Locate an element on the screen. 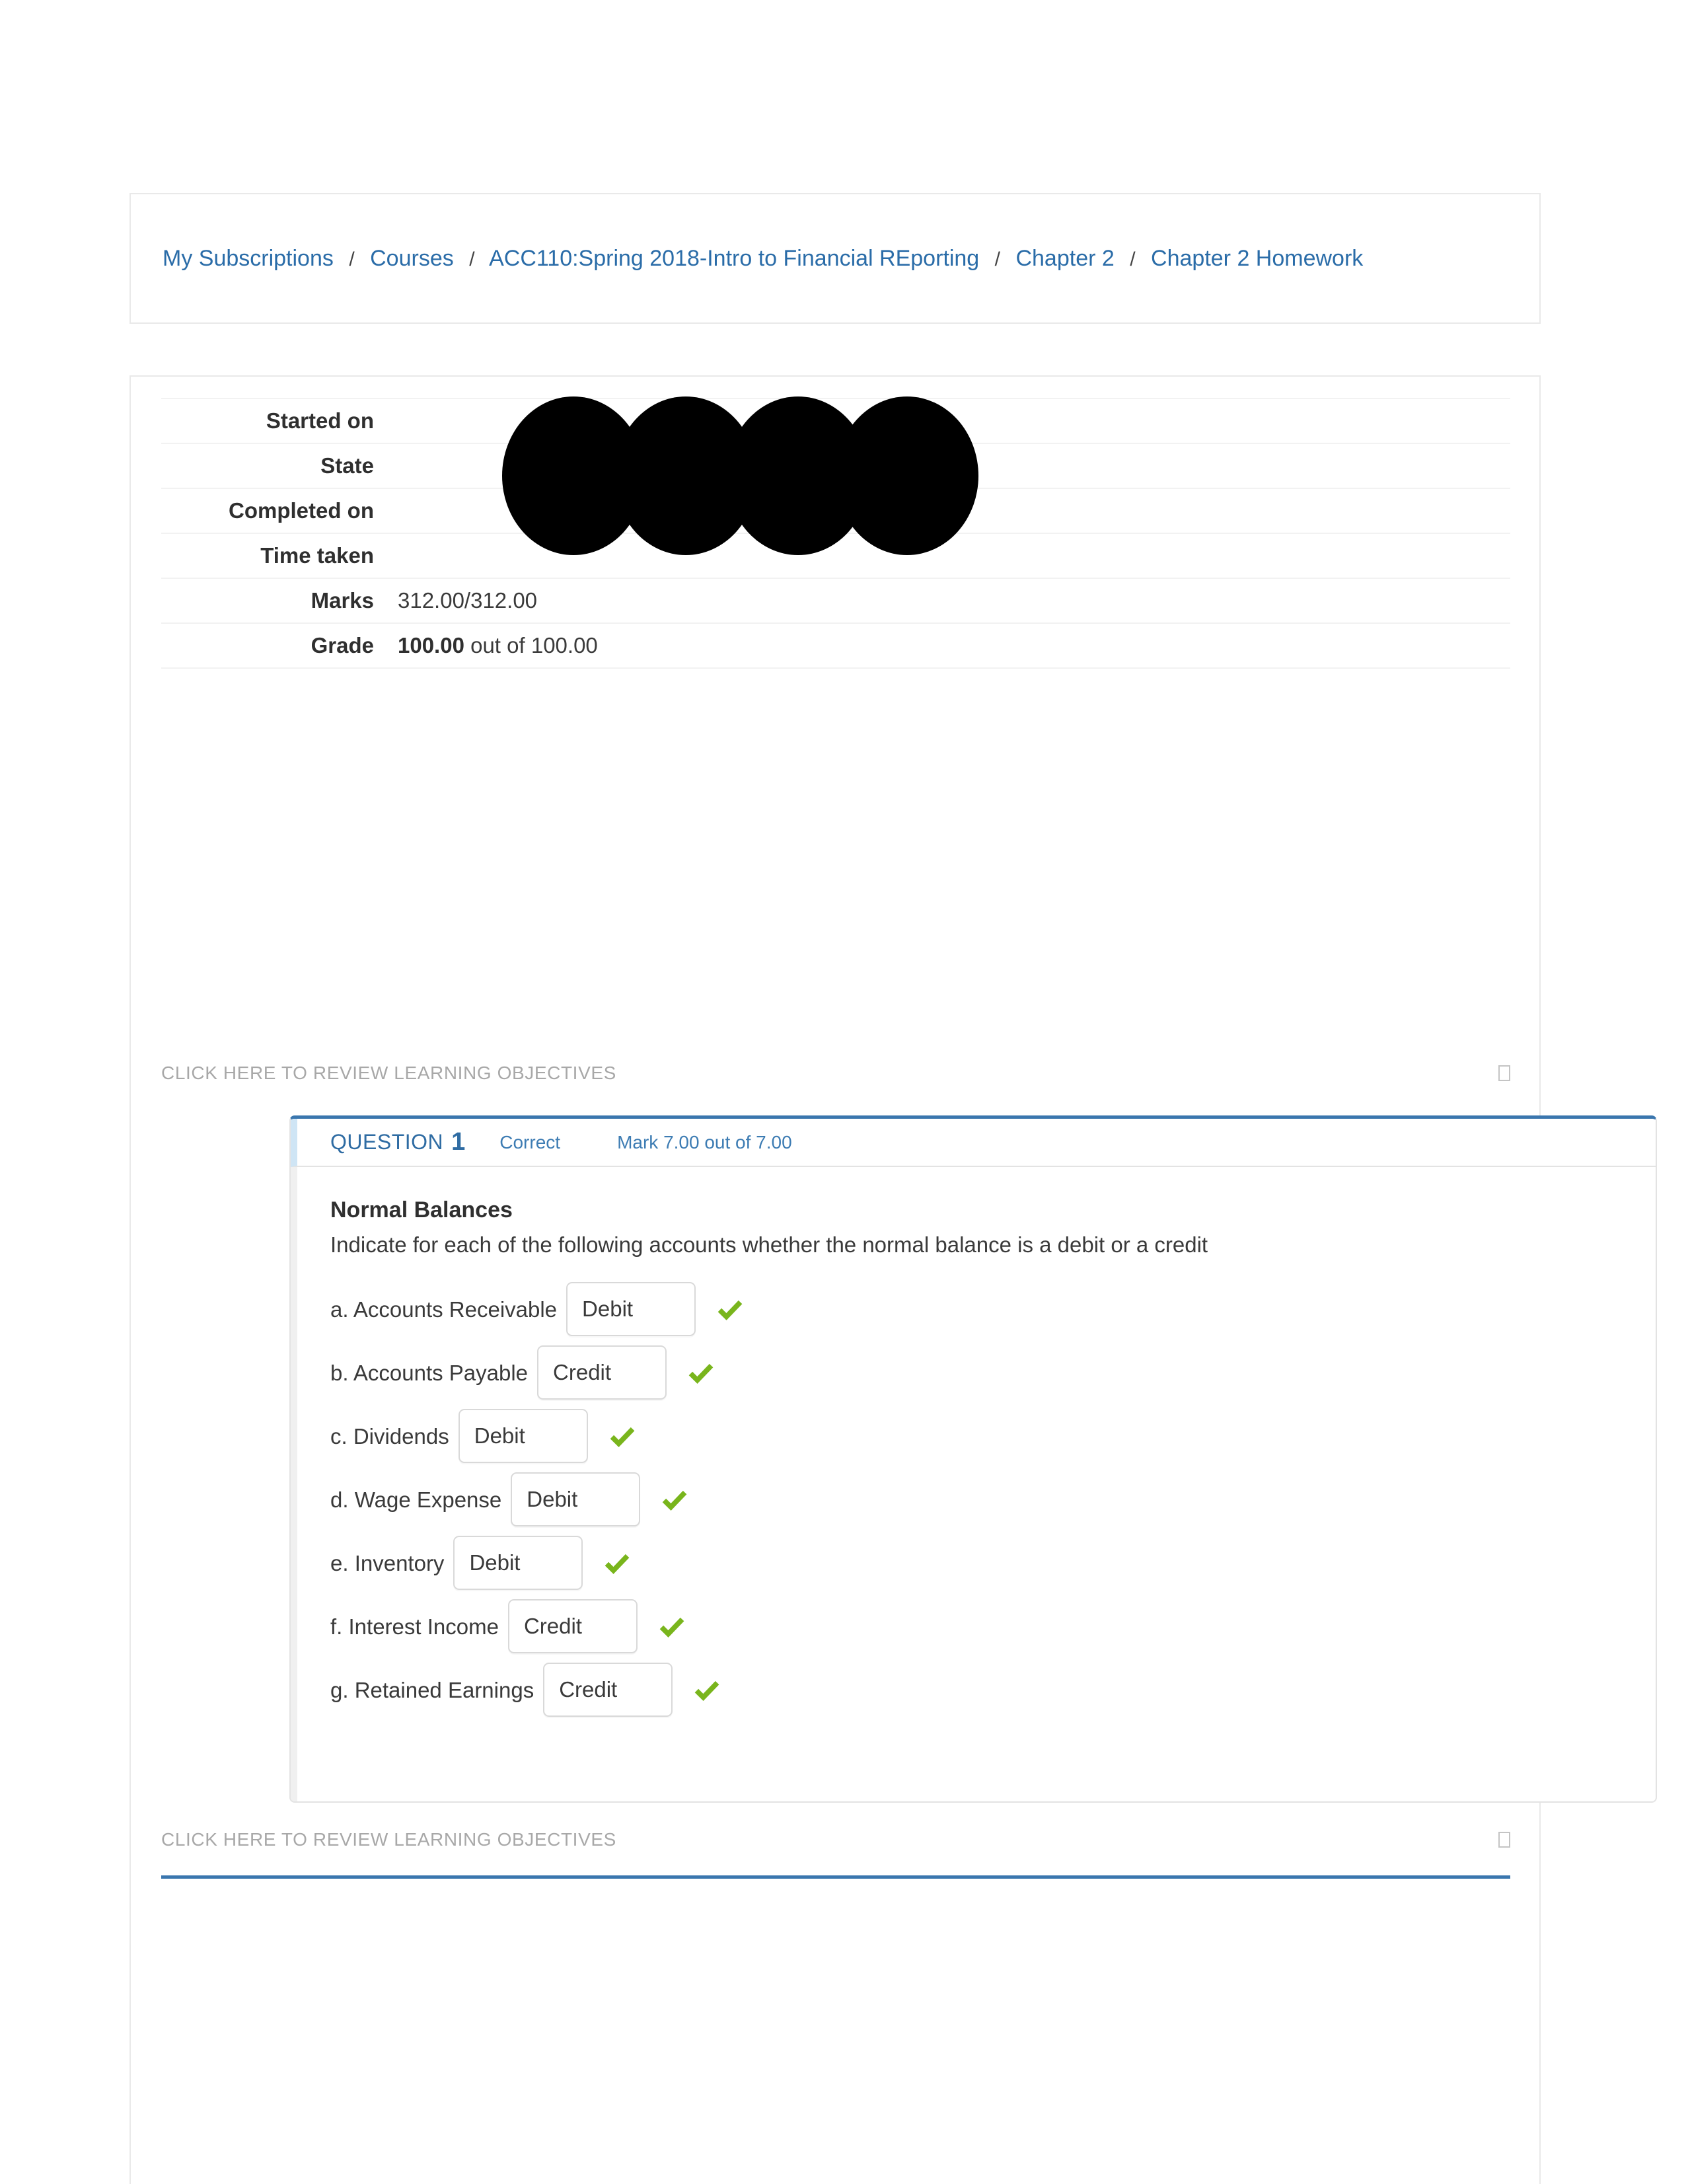 The image size is (1688, 2184). breadcrumb-item-homework: Chapter 2 Homework is located at coordinates (1257, 258).